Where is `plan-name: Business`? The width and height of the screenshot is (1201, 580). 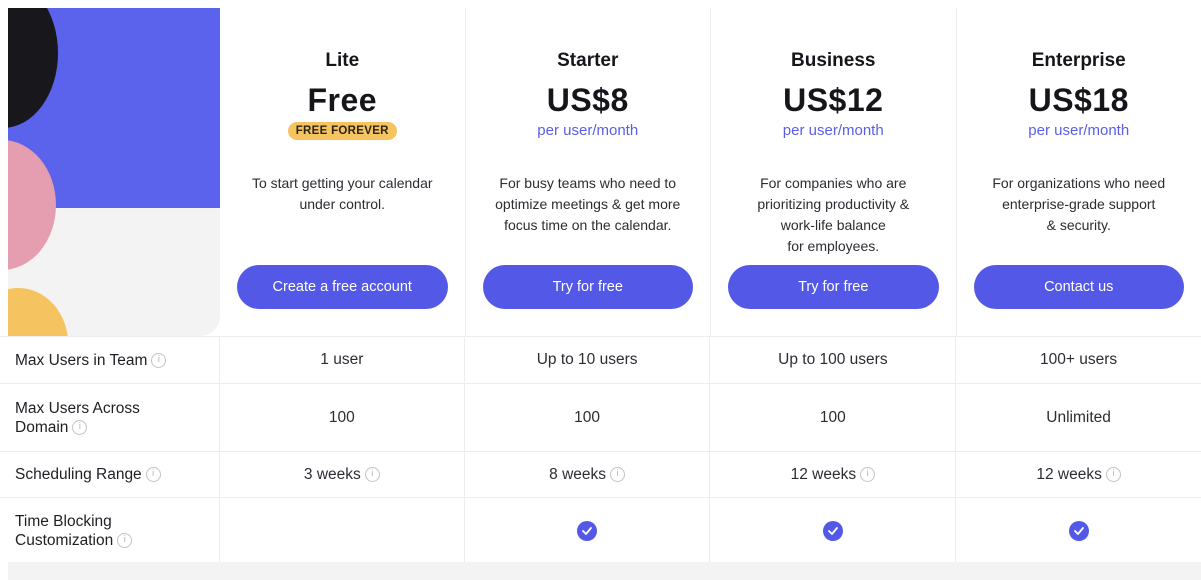
plan-name: Business is located at coordinates (833, 60).